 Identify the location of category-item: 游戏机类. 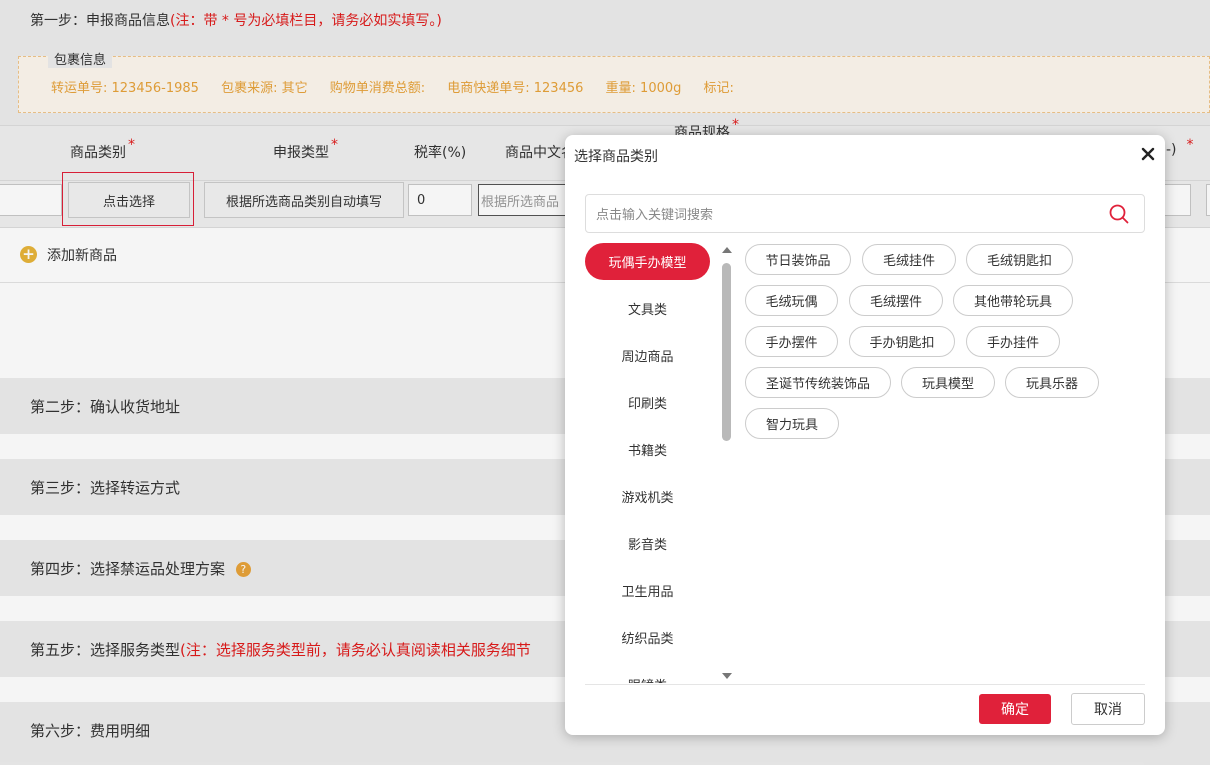
(647, 496).